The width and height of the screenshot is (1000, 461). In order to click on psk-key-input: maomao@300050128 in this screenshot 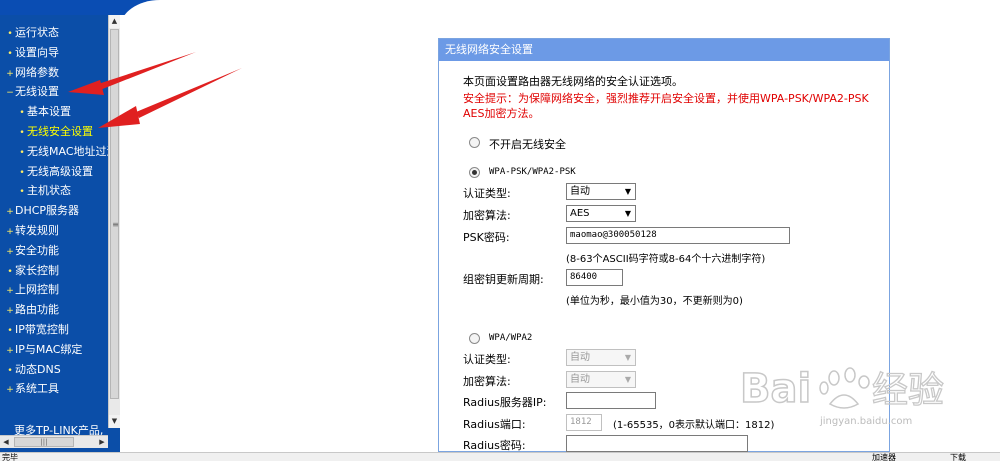, I will do `click(678, 235)`.